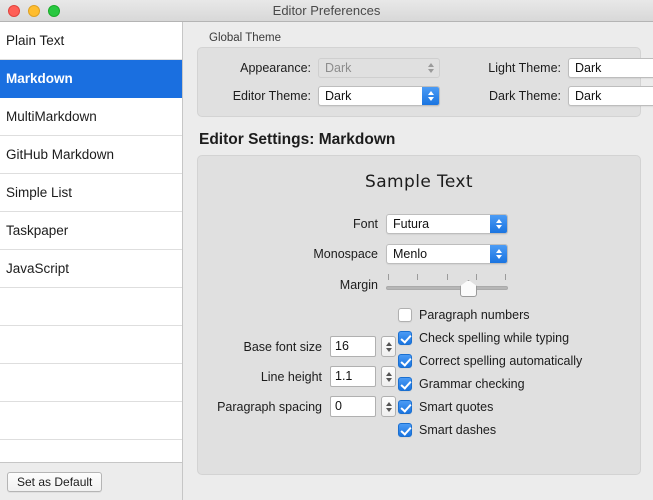 This screenshot has height=500, width=653. Describe the element at coordinates (524, 68) in the screenshot. I see `light-theme-label: Light Theme:` at that location.